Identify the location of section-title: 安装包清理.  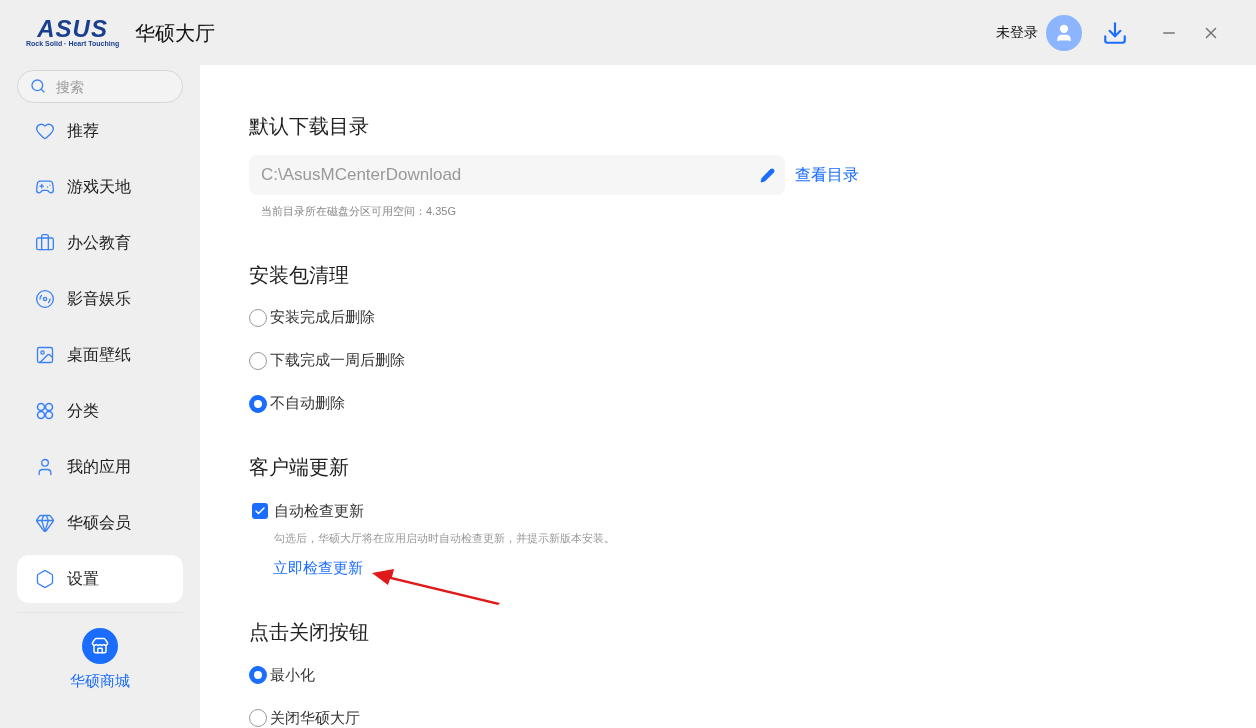
(299, 275).